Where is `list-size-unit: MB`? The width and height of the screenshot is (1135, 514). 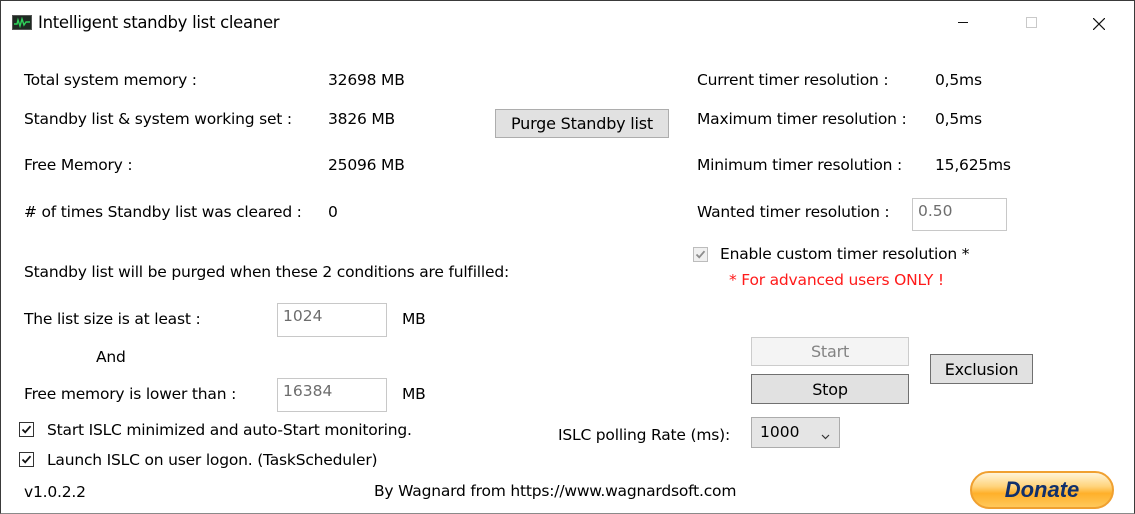
list-size-unit: MB is located at coordinates (414, 319).